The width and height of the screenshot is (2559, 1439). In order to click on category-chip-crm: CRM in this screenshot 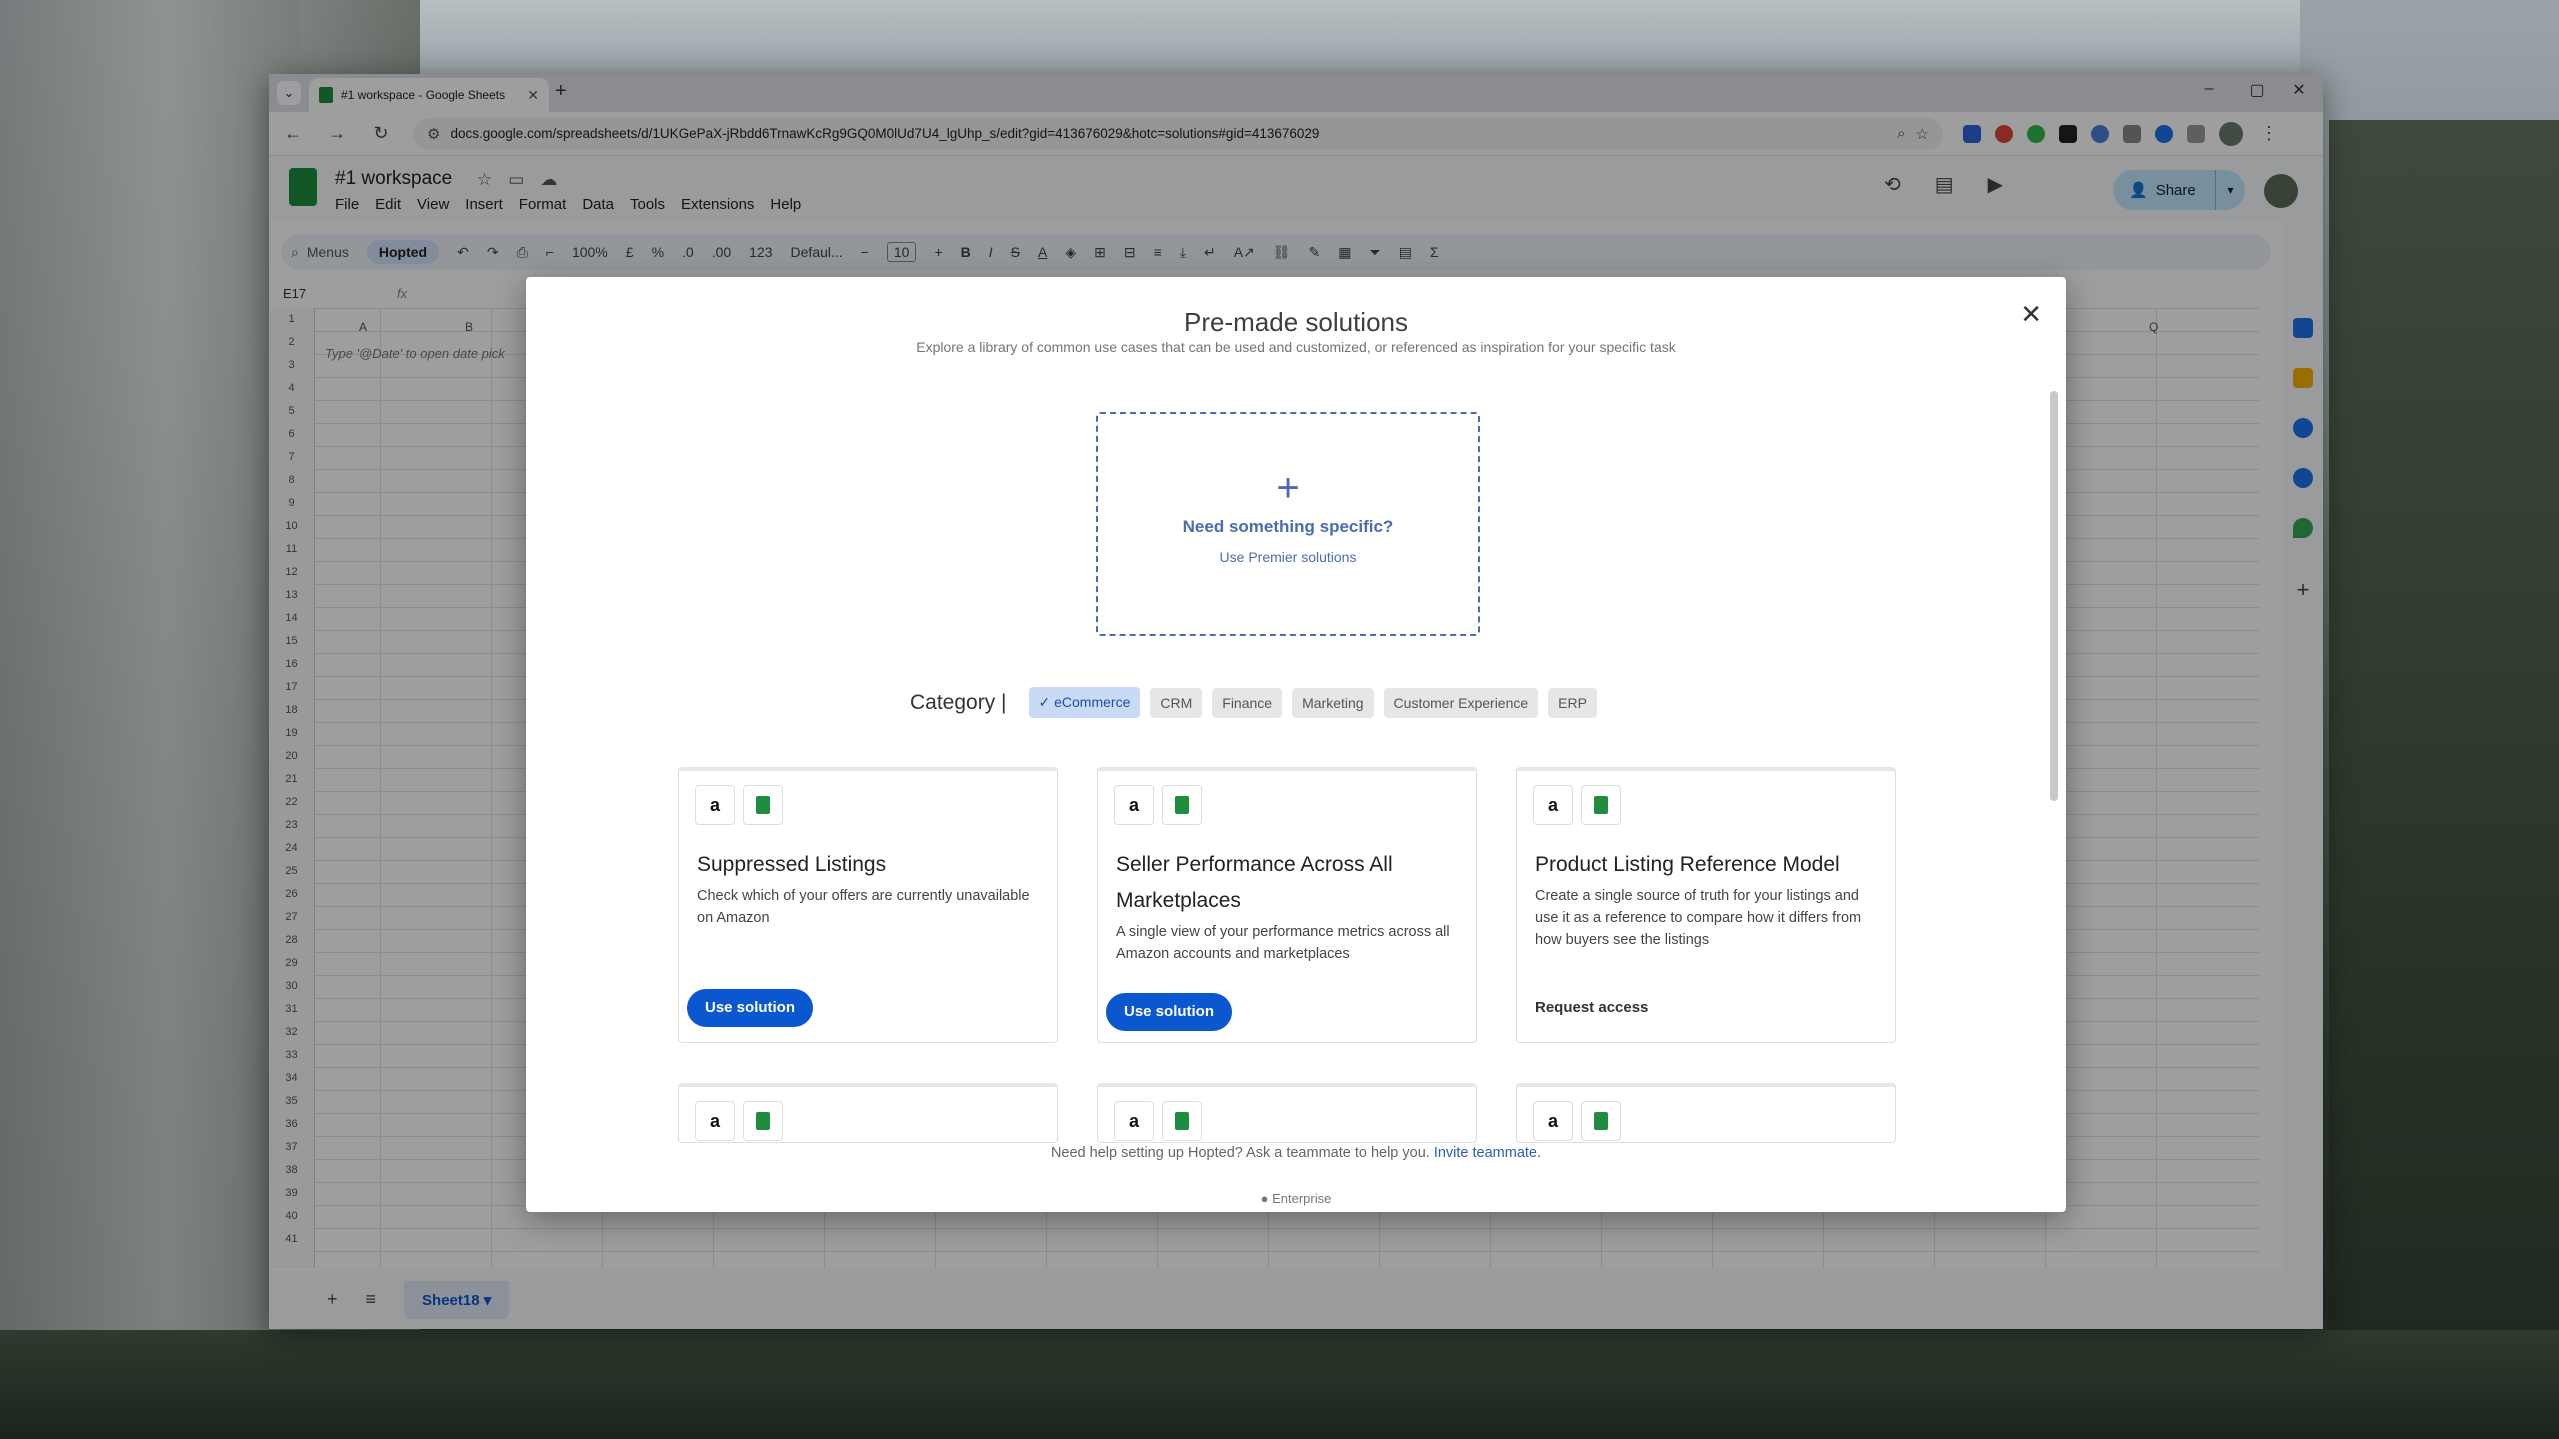, I will do `click(1176, 702)`.